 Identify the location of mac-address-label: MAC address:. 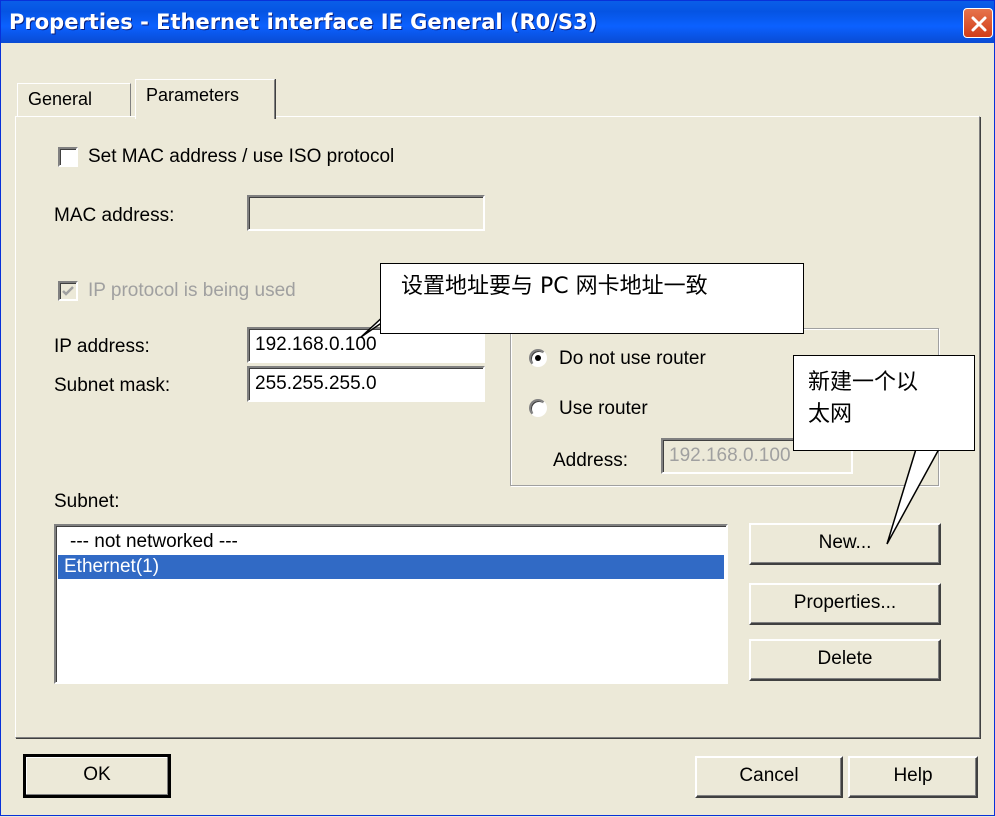
(114, 215).